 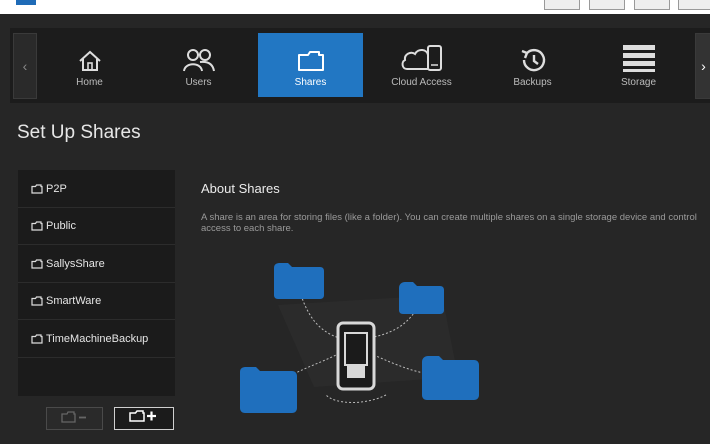 What do you see at coordinates (638, 82) in the screenshot?
I see `nav-item-label: Storage` at bounding box center [638, 82].